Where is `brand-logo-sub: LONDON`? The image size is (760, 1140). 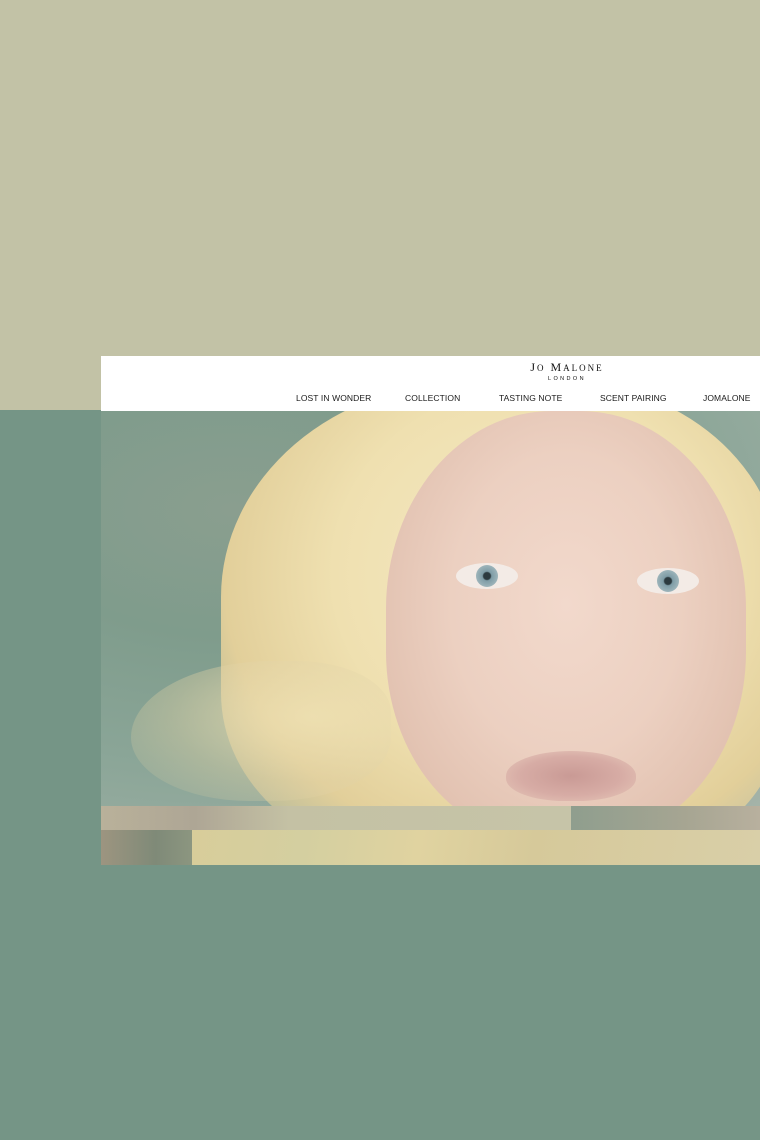
brand-logo-sub: LONDON is located at coordinates (567, 379).